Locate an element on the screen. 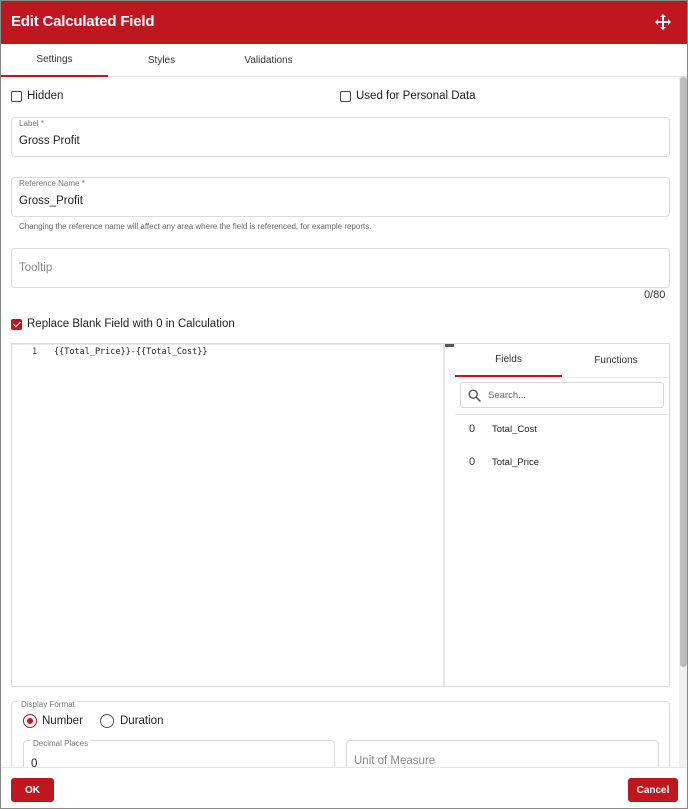 The image size is (688, 809). cancel-button: Cancel is located at coordinates (653, 790).